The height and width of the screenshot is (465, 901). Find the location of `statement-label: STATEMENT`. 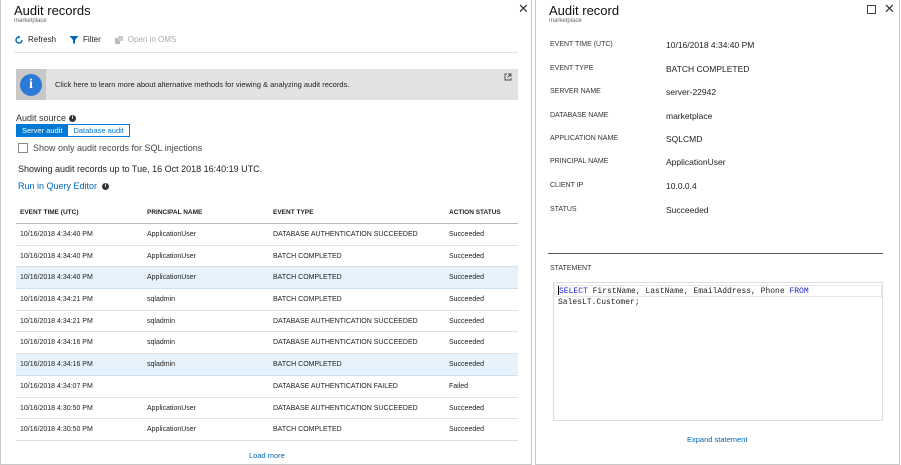

statement-label: STATEMENT is located at coordinates (571, 268).